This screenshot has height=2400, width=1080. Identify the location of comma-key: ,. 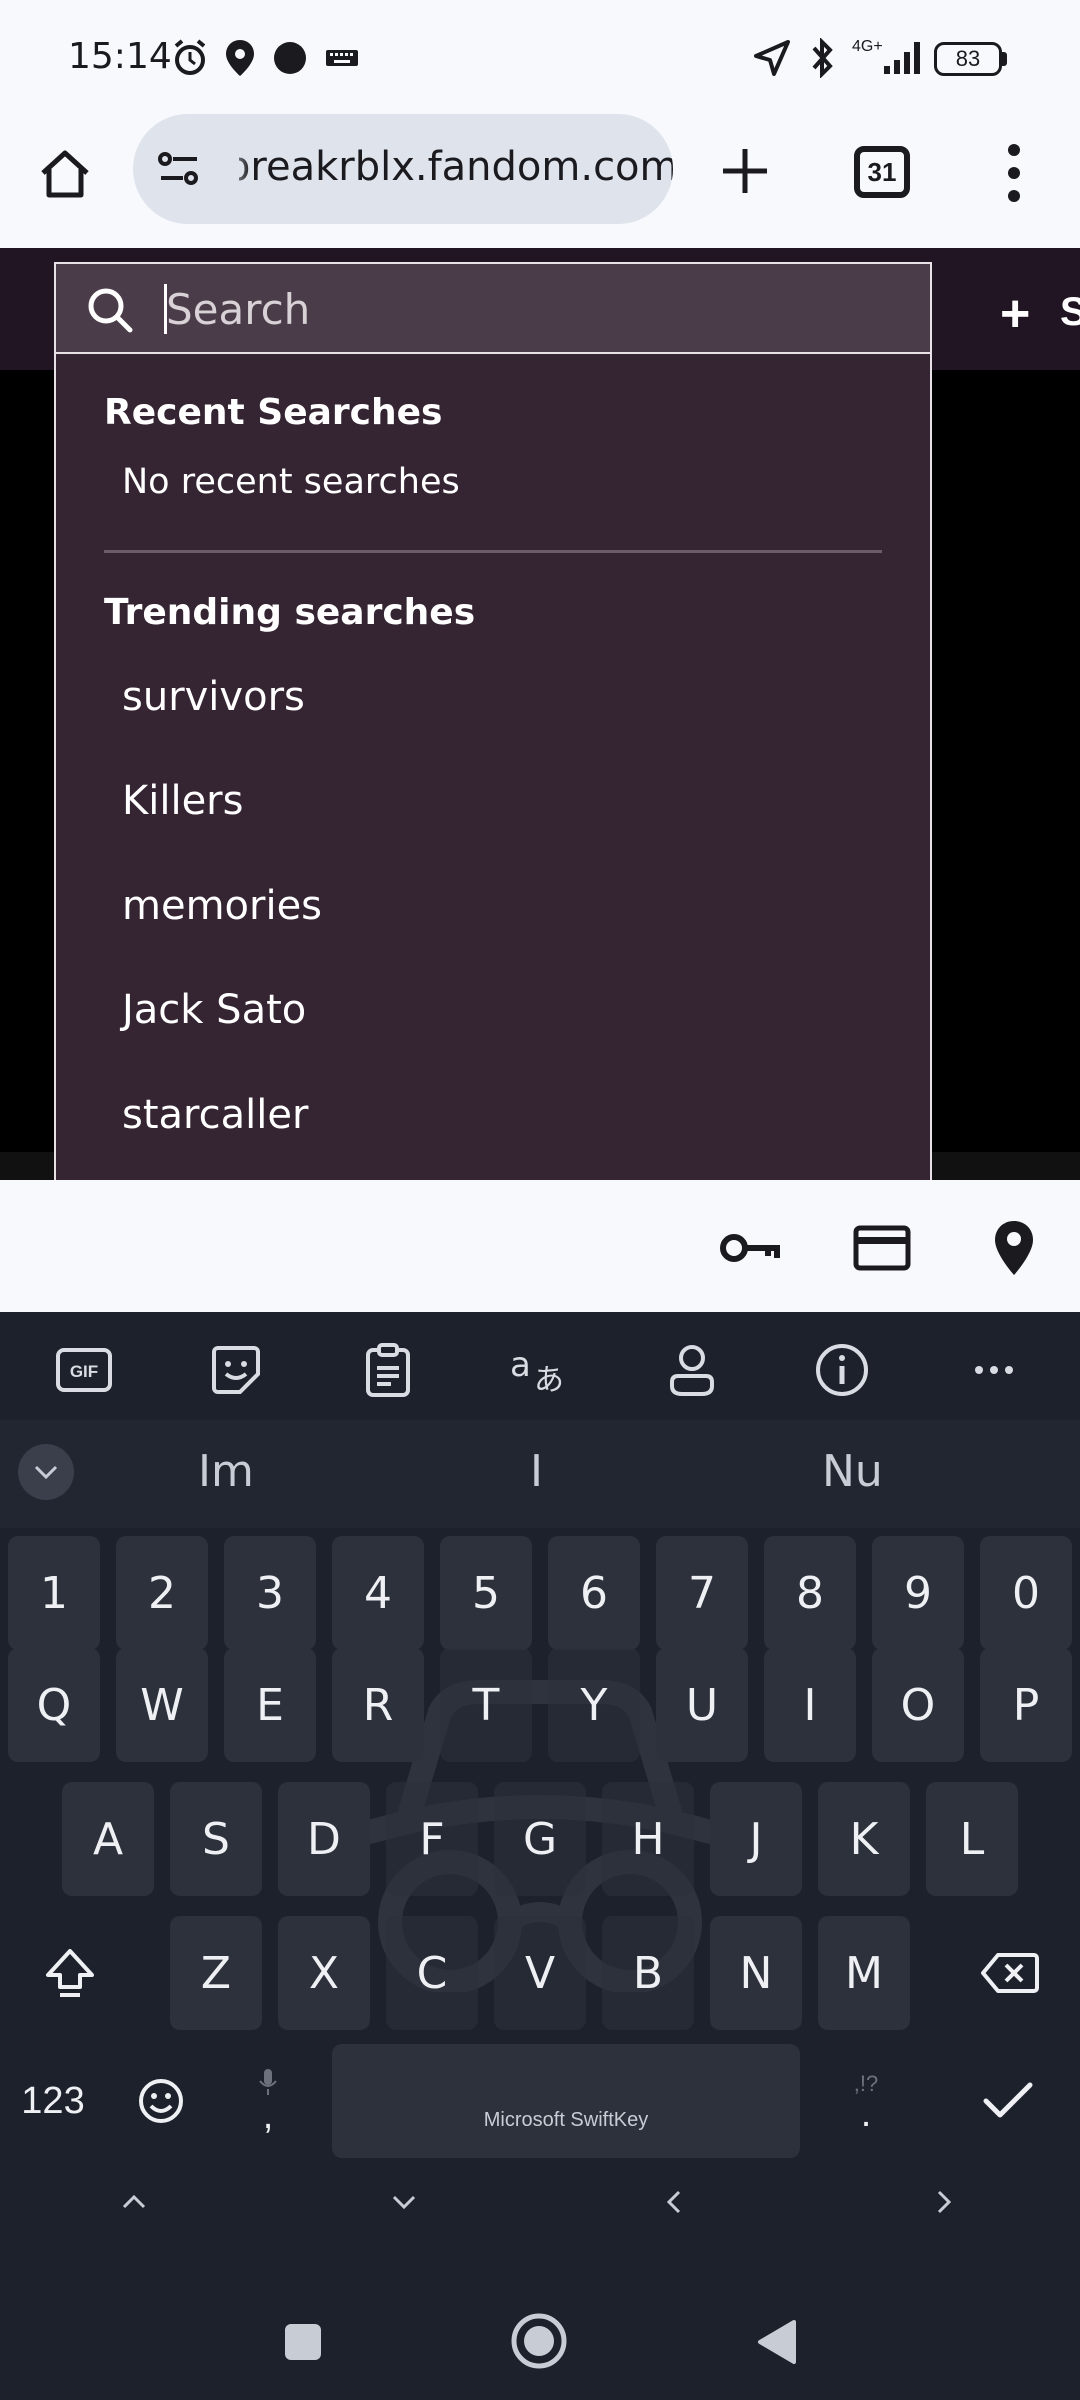
(268, 2101).